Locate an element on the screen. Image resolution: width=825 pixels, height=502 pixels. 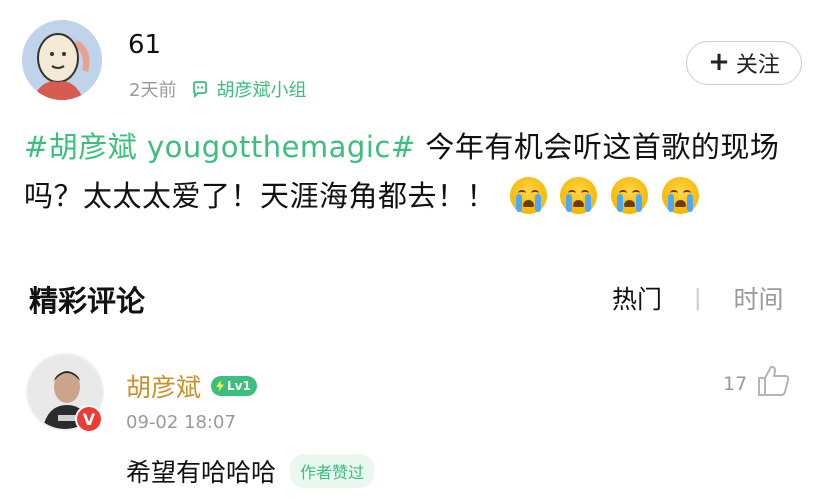
lightning-icon is located at coordinates (220, 386).